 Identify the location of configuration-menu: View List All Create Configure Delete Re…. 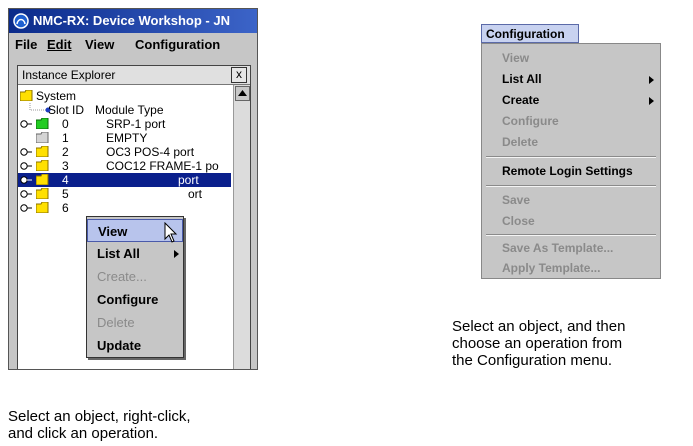
(571, 161).